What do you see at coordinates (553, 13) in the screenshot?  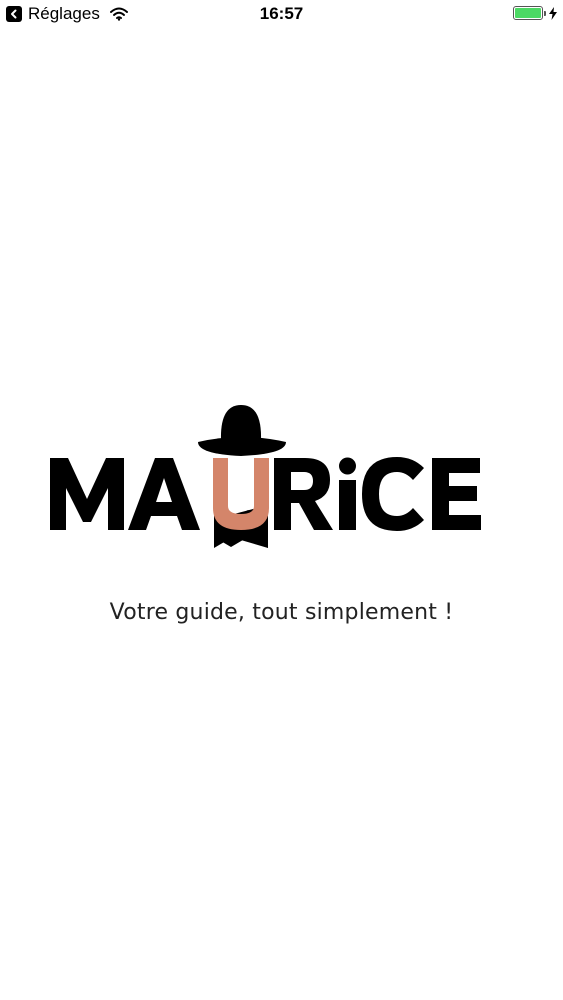 I see `charging-bolt-icon` at bounding box center [553, 13].